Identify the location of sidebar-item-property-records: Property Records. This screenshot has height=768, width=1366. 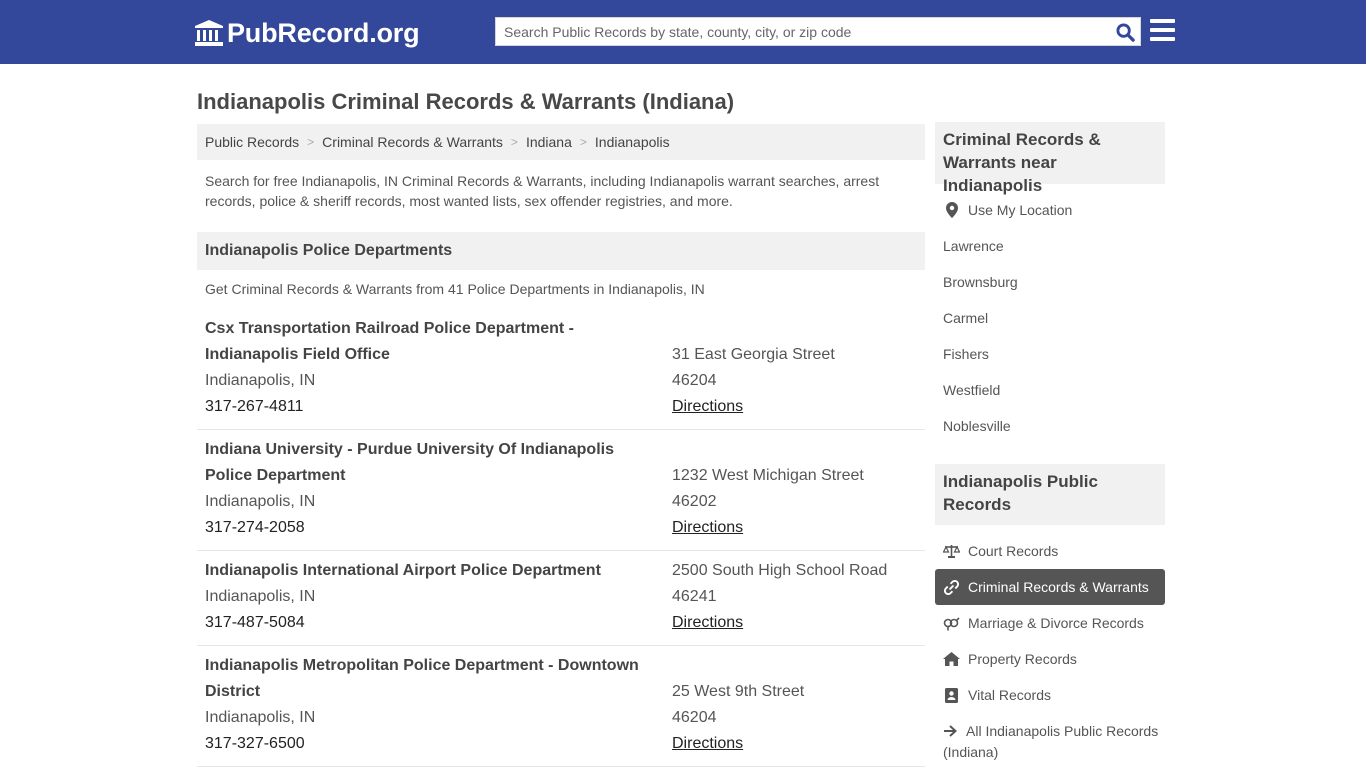
(1010, 659).